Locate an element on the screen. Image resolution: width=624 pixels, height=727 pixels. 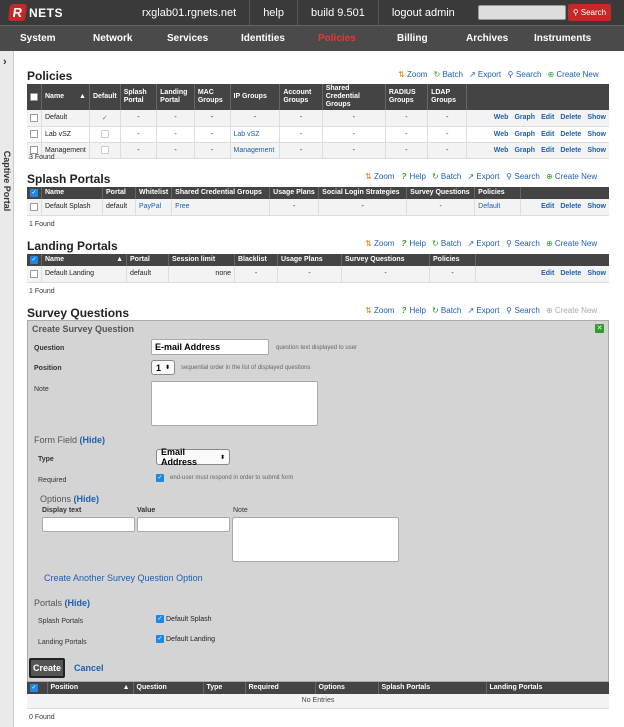
nav-system: System is located at coordinates (38, 39).